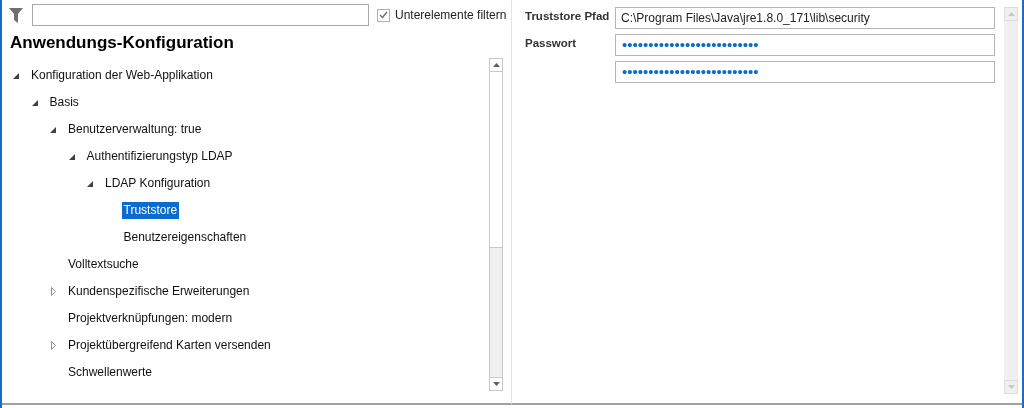 The height and width of the screenshot is (408, 1024). I want to click on tree-item: Projektverknüpfungen: modern, so click(150, 318).